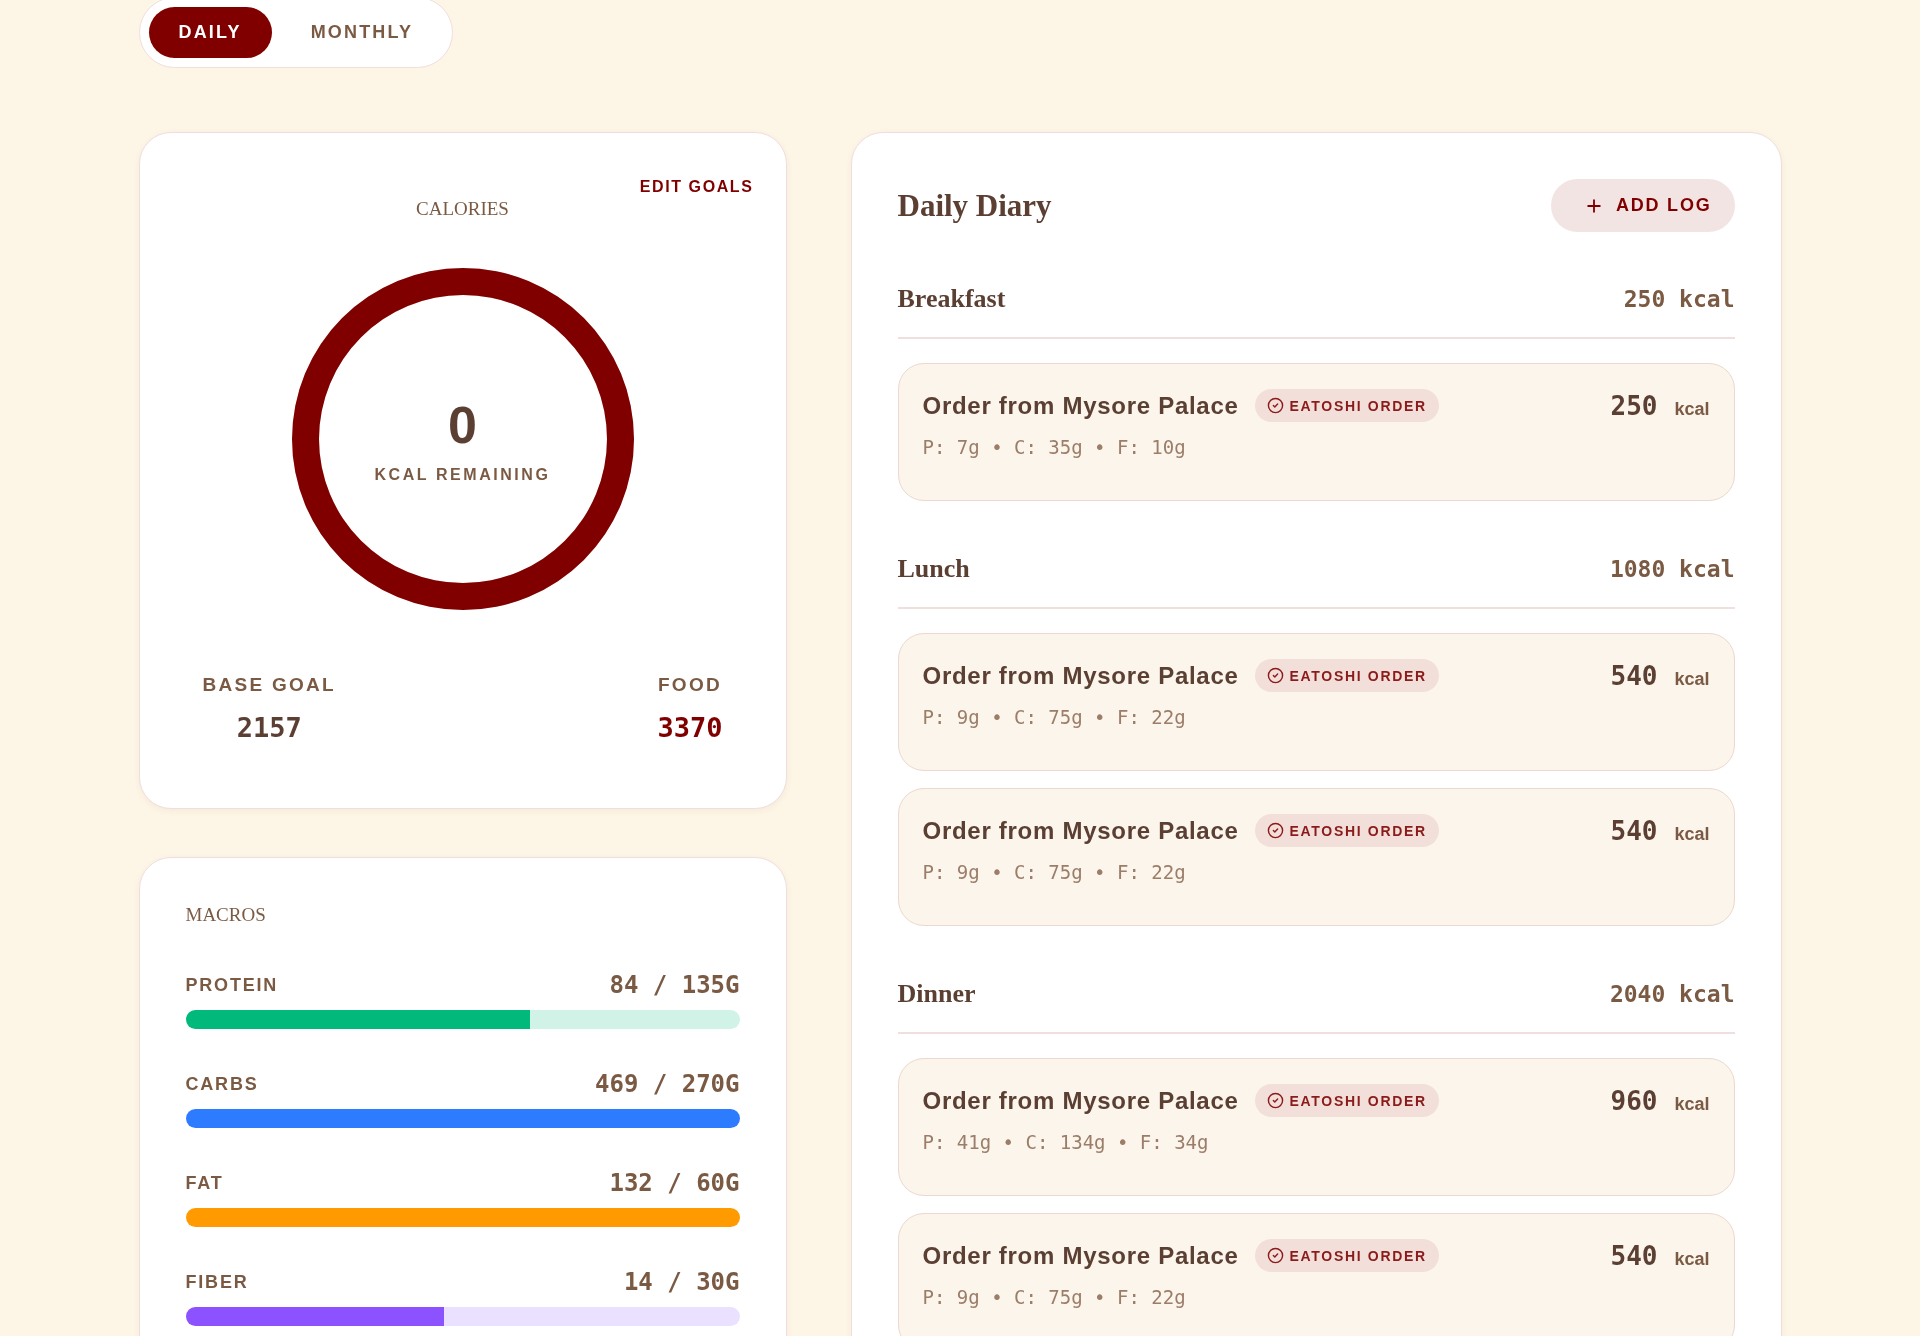  Describe the element at coordinates (1642, 205) in the screenshot. I see `add-log-button: ADD LOG` at that location.